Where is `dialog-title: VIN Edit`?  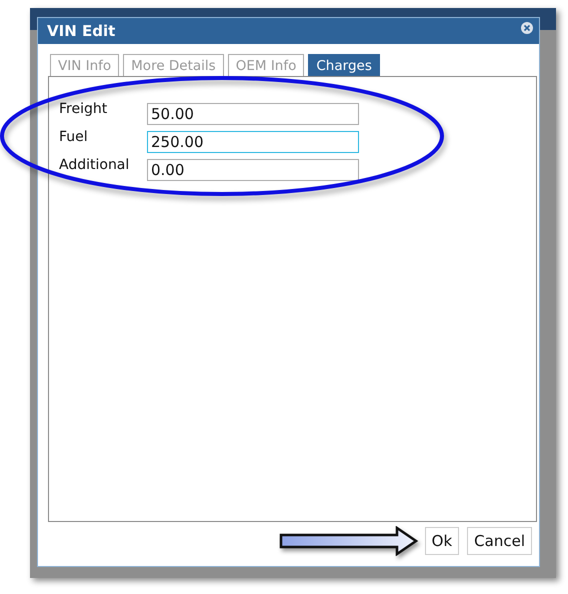 dialog-title: VIN Edit is located at coordinates (81, 31).